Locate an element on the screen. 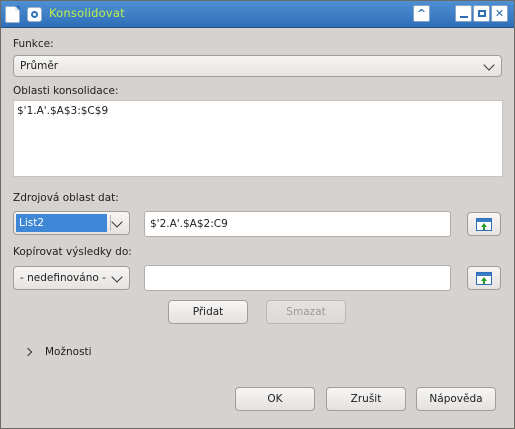 The height and width of the screenshot is (429, 515). copy-results-selector: - nedefinováno - is located at coordinates (71, 278).